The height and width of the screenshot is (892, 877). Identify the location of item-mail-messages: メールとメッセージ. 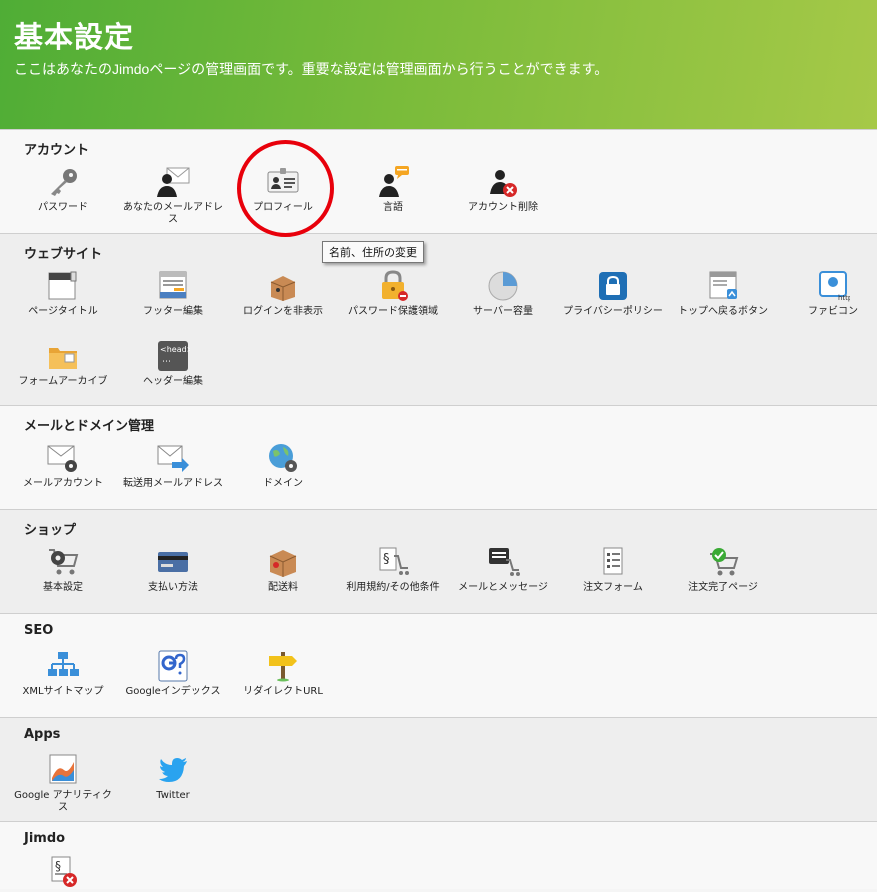
(503, 570).